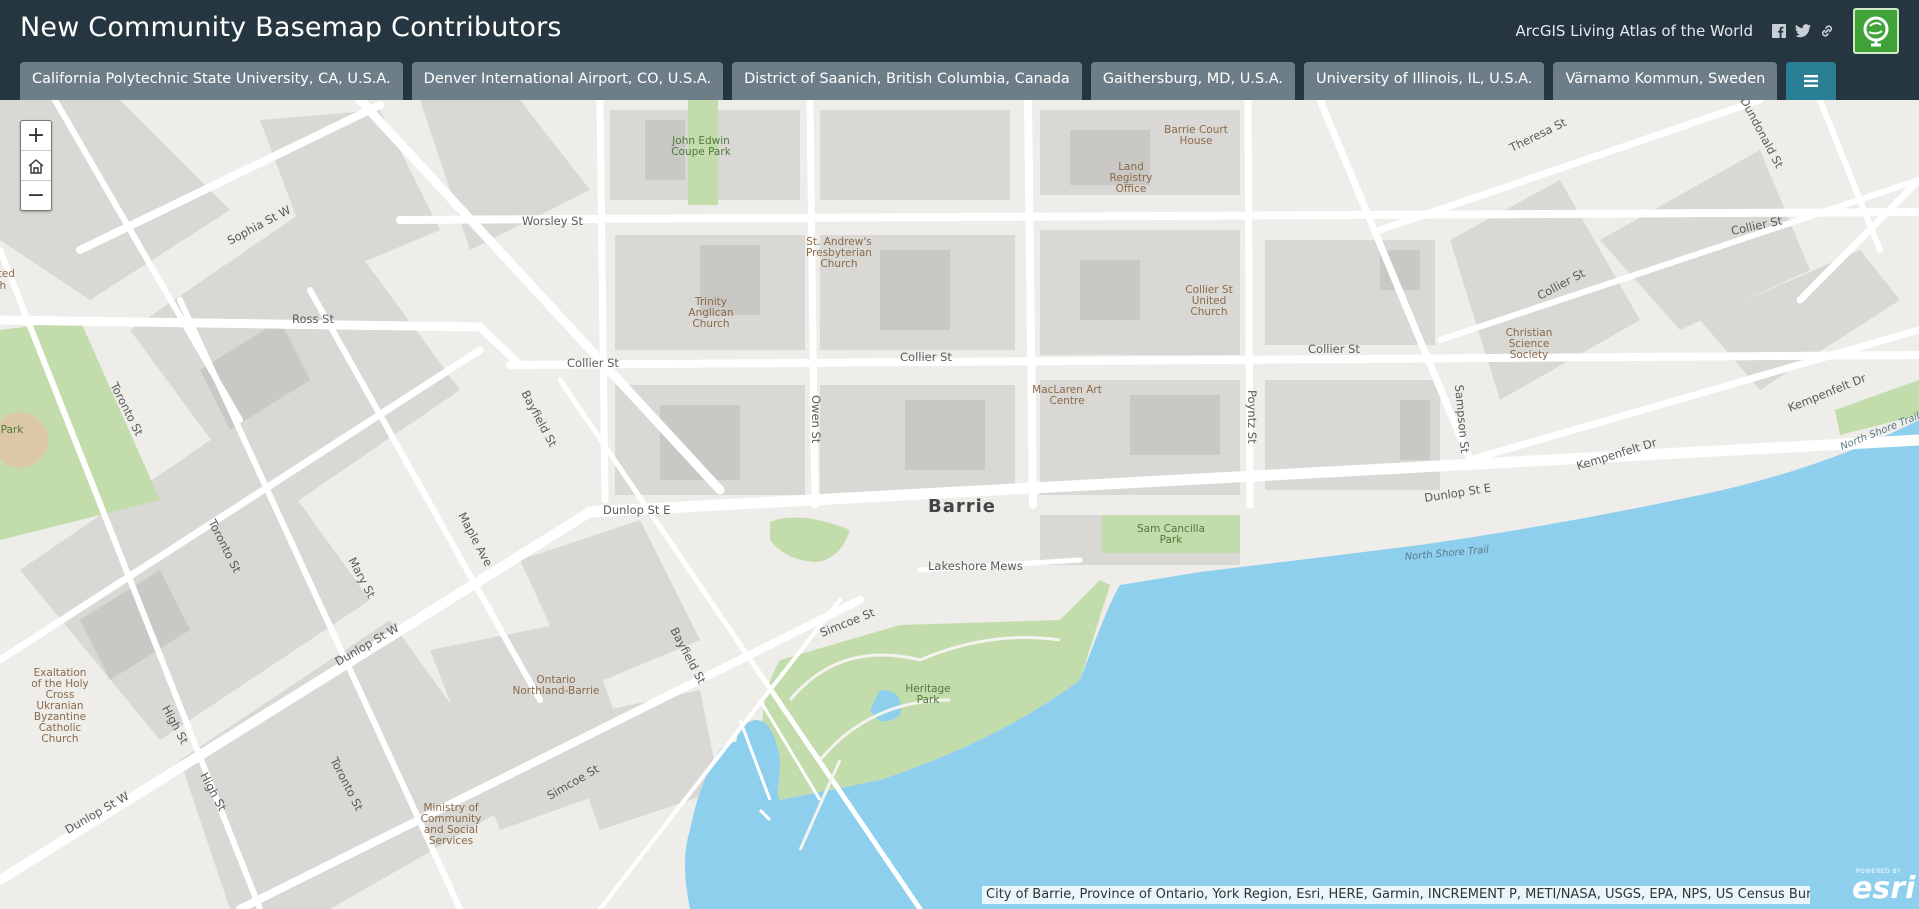 The height and width of the screenshot is (909, 1919). What do you see at coordinates (1208, 301) in the screenshot?
I see `poi-collier-united: Collier St United Church` at bounding box center [1208, 301].